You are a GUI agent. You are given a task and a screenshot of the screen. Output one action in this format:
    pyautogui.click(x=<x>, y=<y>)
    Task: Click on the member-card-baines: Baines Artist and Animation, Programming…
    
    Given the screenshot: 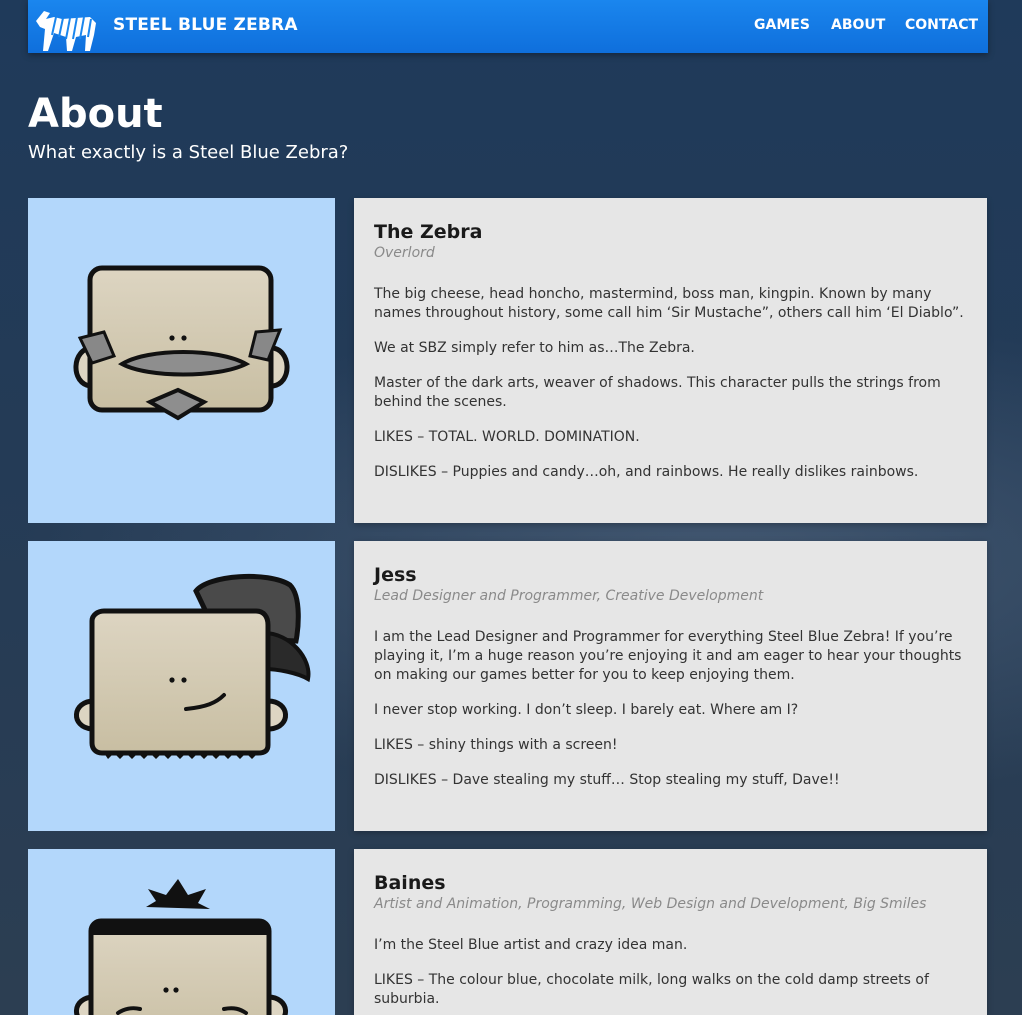 What is the action you would take?
    pyautogui.click(x=670, y=932)
    